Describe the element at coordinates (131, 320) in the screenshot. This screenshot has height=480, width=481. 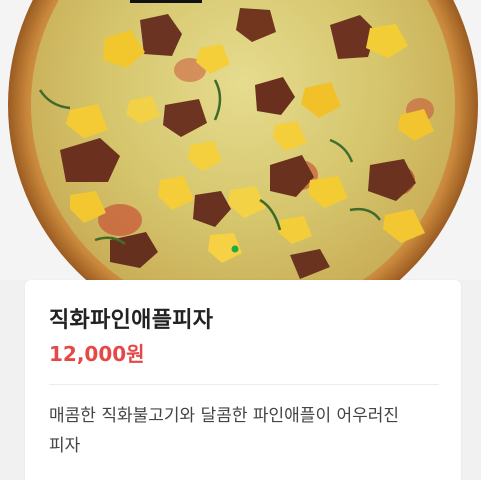
I see `product-name: 직화파인애플피자` at that location.